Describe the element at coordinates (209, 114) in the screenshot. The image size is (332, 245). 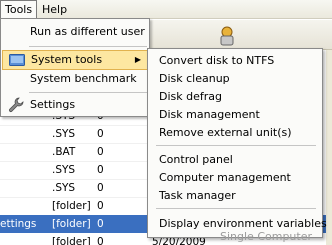
I see `menu-item-disk-management: Disk management` at that location.